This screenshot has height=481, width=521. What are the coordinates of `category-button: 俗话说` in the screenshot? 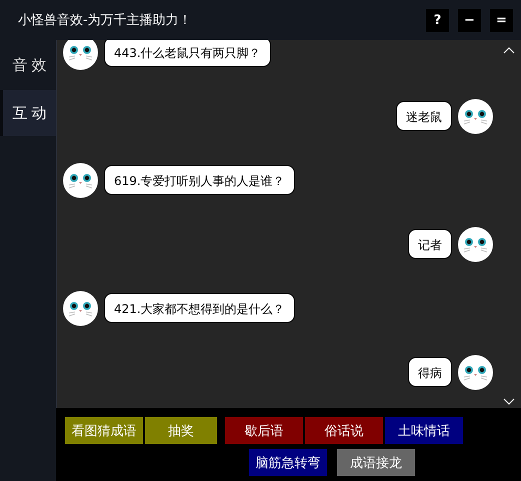 It's located at (344, 430).